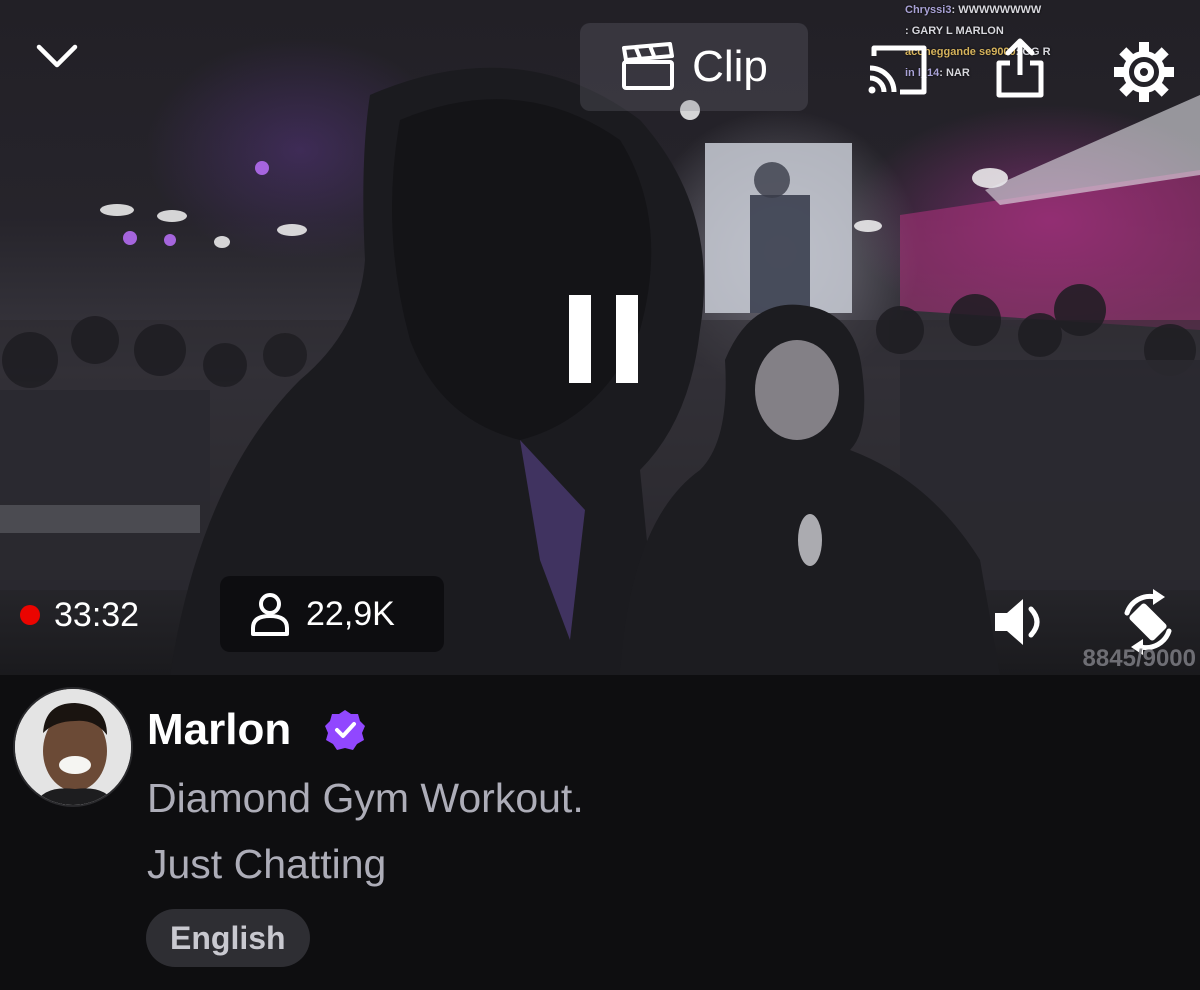 Image resolution: width=1200 pixels, height=990 pixels. I want to click on share-button, so click(1020, 68).